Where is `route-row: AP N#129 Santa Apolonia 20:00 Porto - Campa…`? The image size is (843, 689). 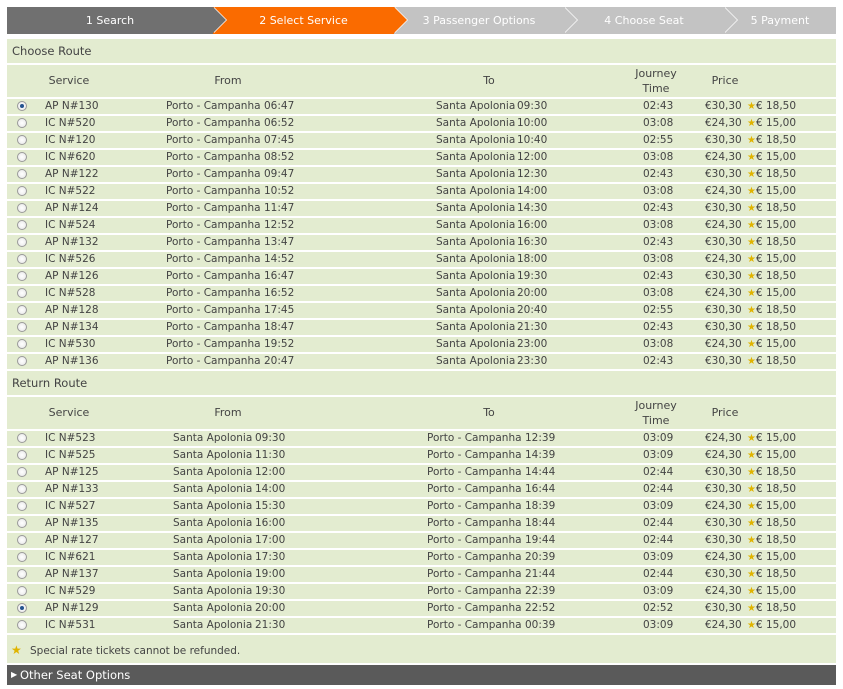
route-row: AP N#129 Santa Apolonia 20:00 Porto - Campa… is located at coordinates (421, 609).